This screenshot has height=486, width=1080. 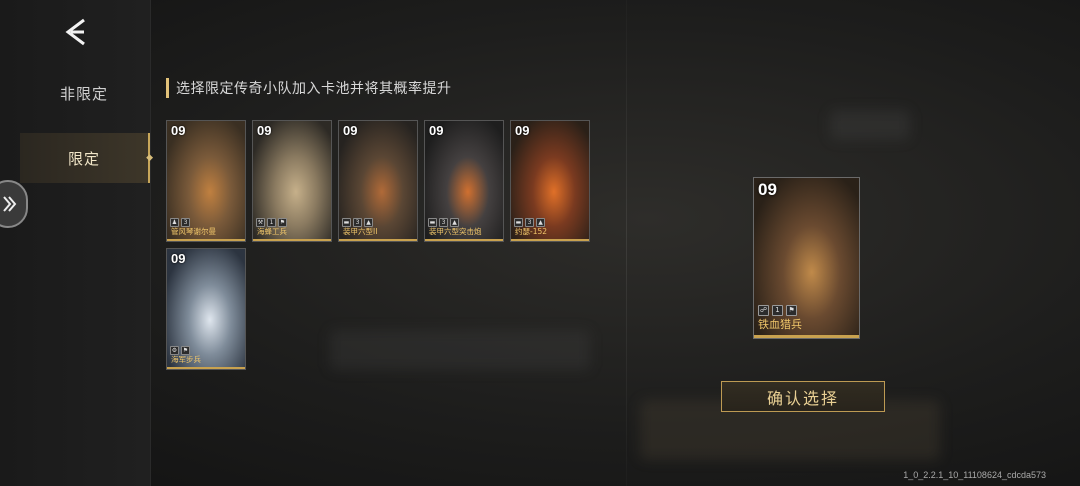 I want to click on selected-card-stats: ☍ 1 ⚑, so click(x=777, y=310).